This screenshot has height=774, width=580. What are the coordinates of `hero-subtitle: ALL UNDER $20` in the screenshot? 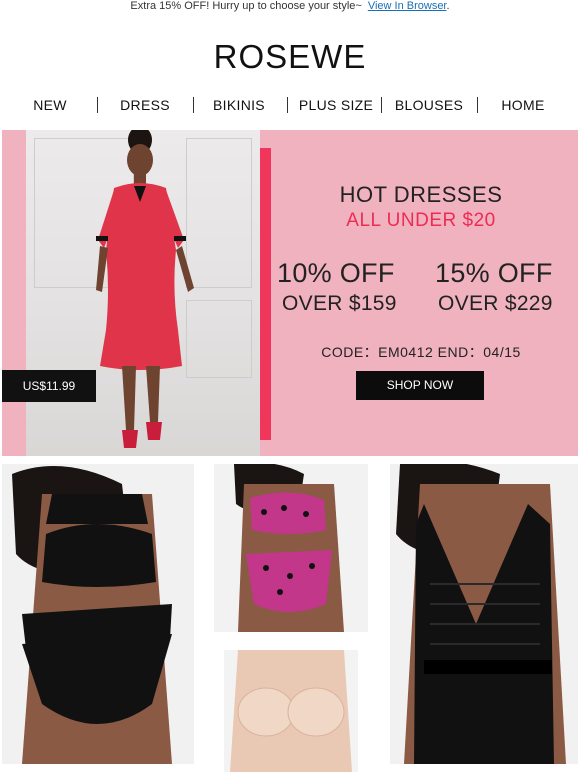 It's located at (421, 220).